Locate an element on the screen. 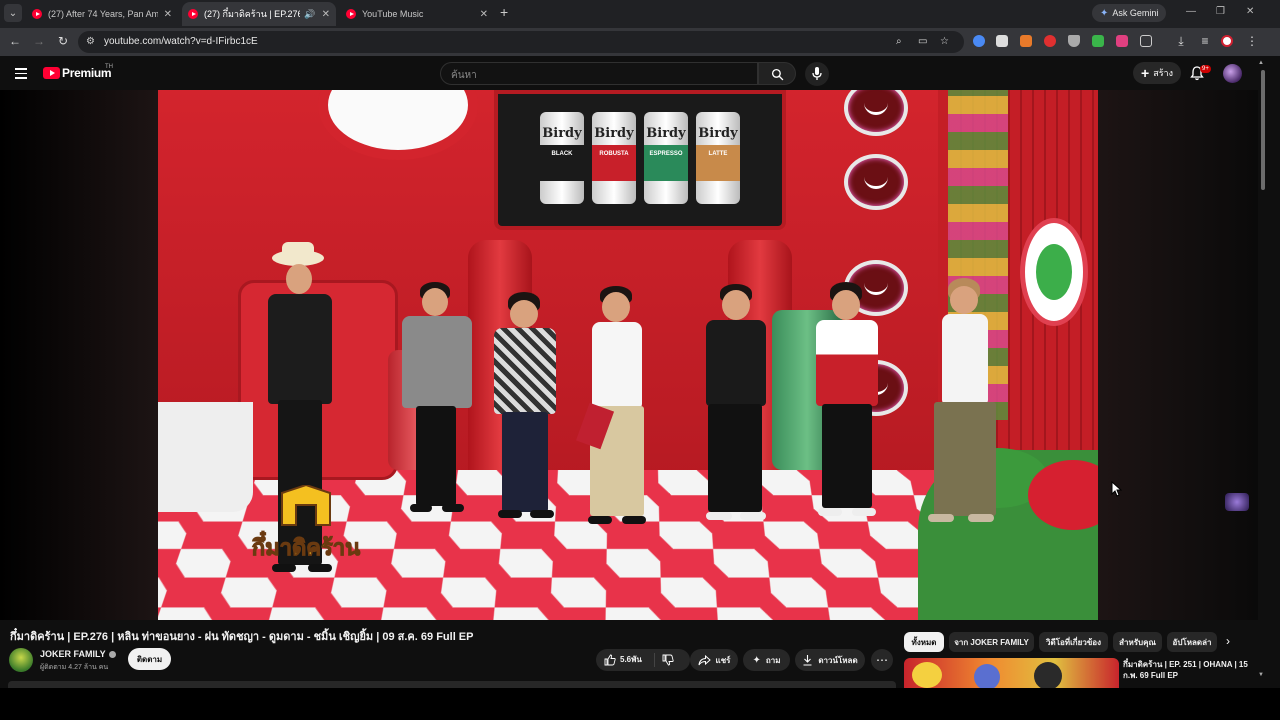 This screenshot has width=1280, height=720. extension-1-icon is located at coordinates (979, 41).